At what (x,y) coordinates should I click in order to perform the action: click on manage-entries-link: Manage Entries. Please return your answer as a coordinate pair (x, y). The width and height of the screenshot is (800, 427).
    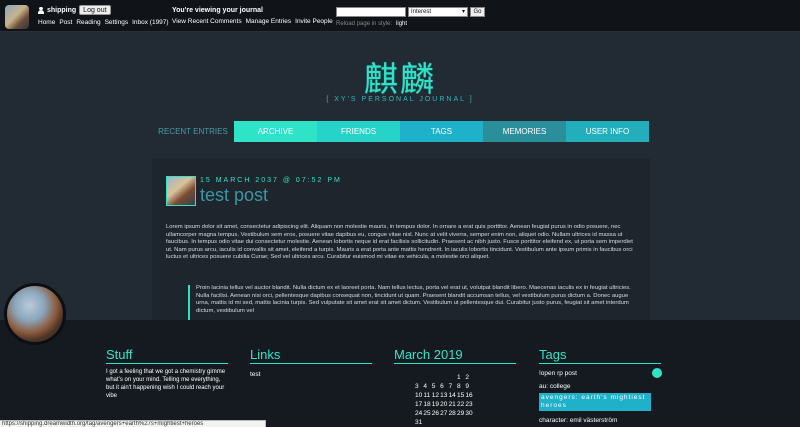
    Looking at the image, I should click on (269, 21).